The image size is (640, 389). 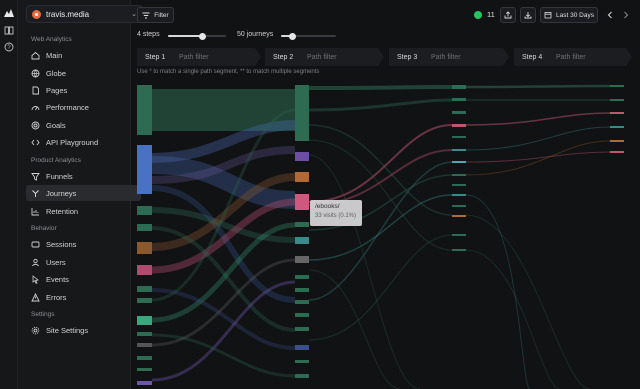 I want to click on step-3-arrow, so click(x=506, y=57).